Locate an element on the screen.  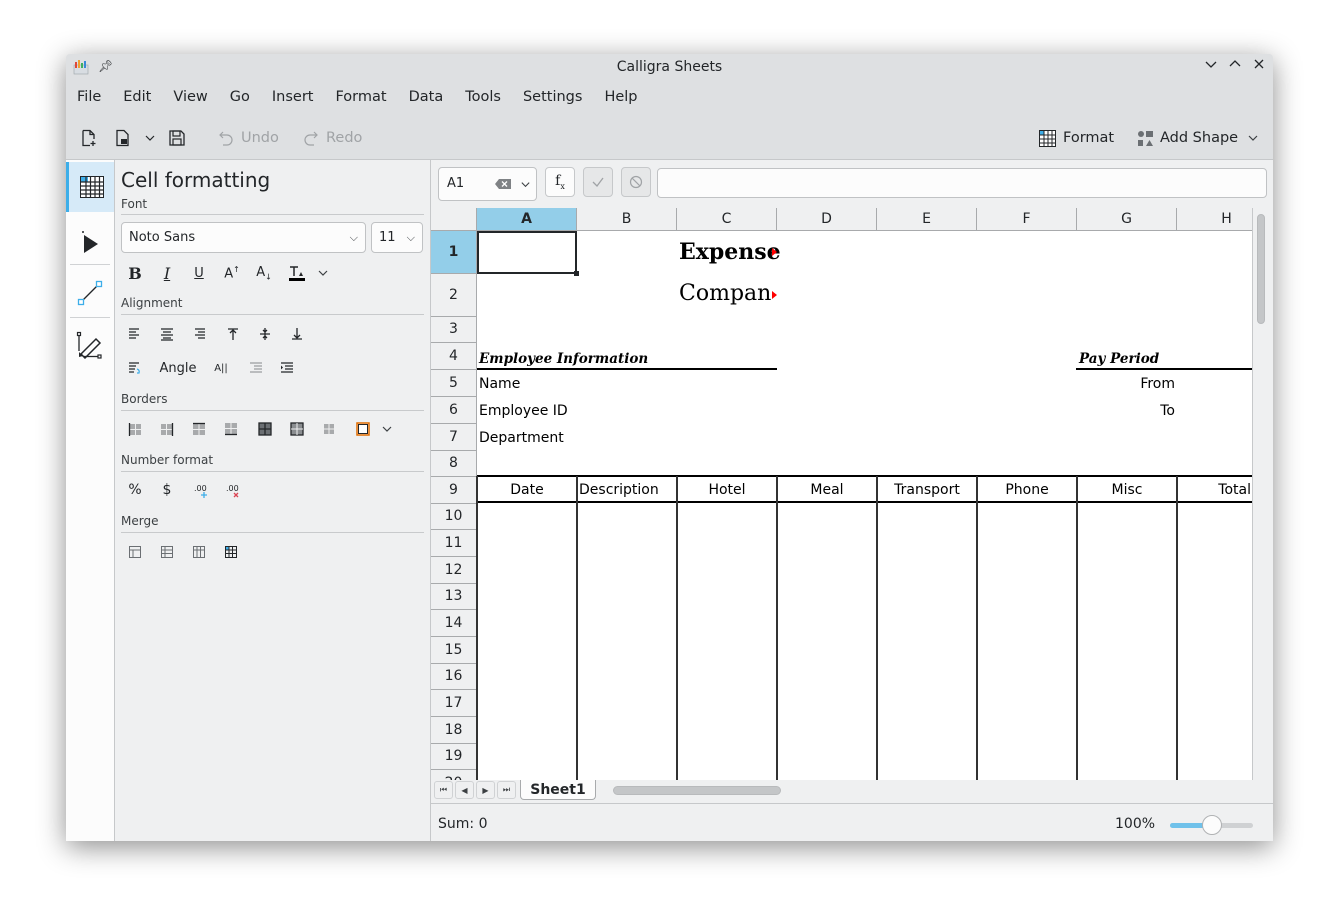
row-header-16: 16 is located at coordinates (454, 677).